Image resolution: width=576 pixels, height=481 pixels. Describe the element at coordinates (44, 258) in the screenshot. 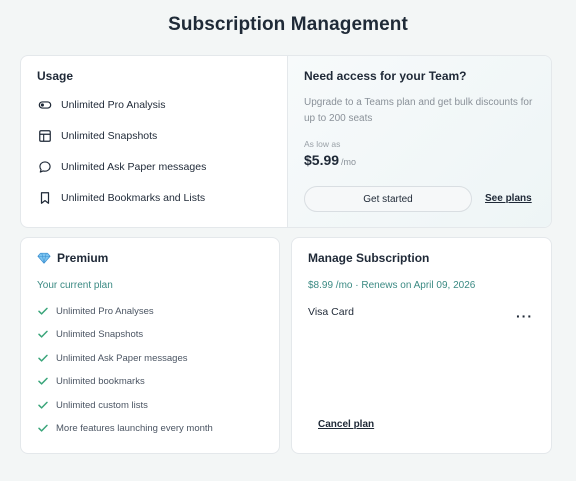

I see `diamond-icon` at that location.